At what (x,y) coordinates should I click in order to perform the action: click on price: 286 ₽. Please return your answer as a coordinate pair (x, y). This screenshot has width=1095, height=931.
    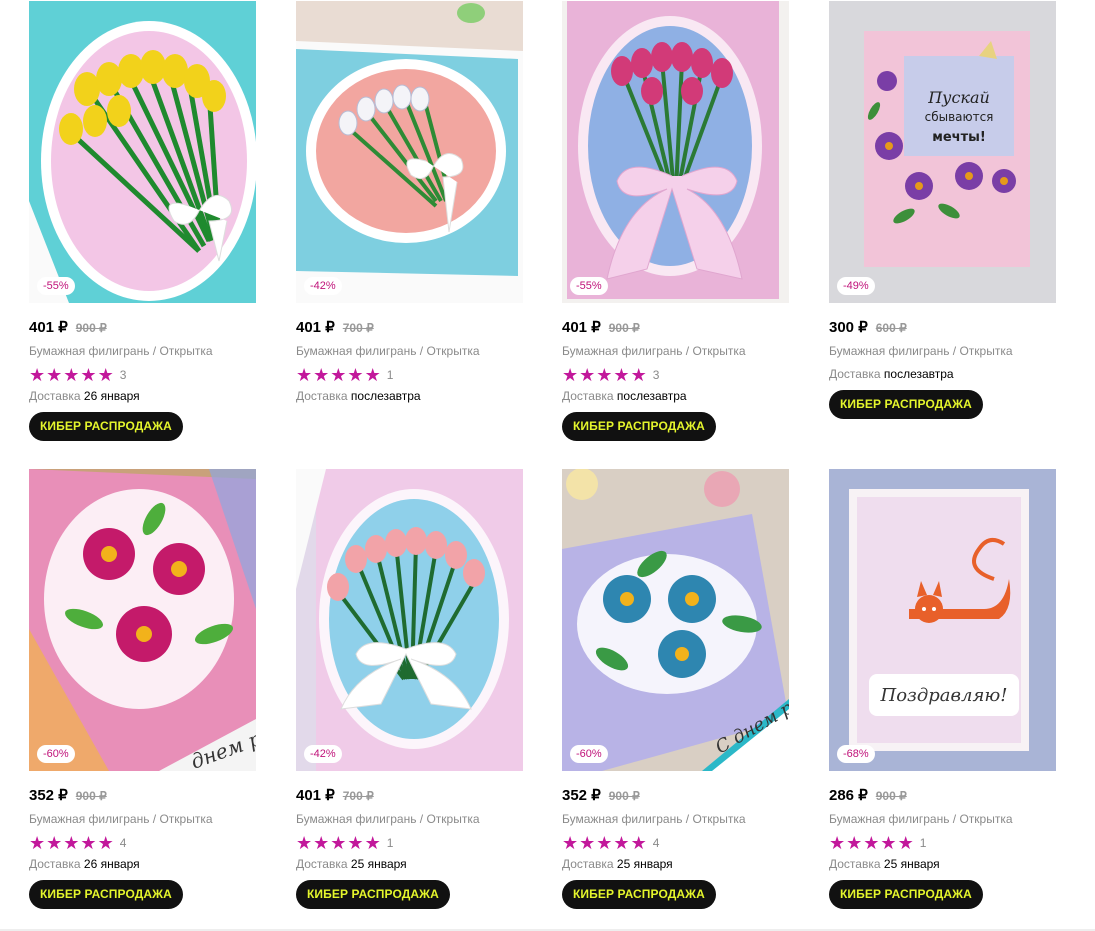
    Looking at the image, I should click on (848, 795).